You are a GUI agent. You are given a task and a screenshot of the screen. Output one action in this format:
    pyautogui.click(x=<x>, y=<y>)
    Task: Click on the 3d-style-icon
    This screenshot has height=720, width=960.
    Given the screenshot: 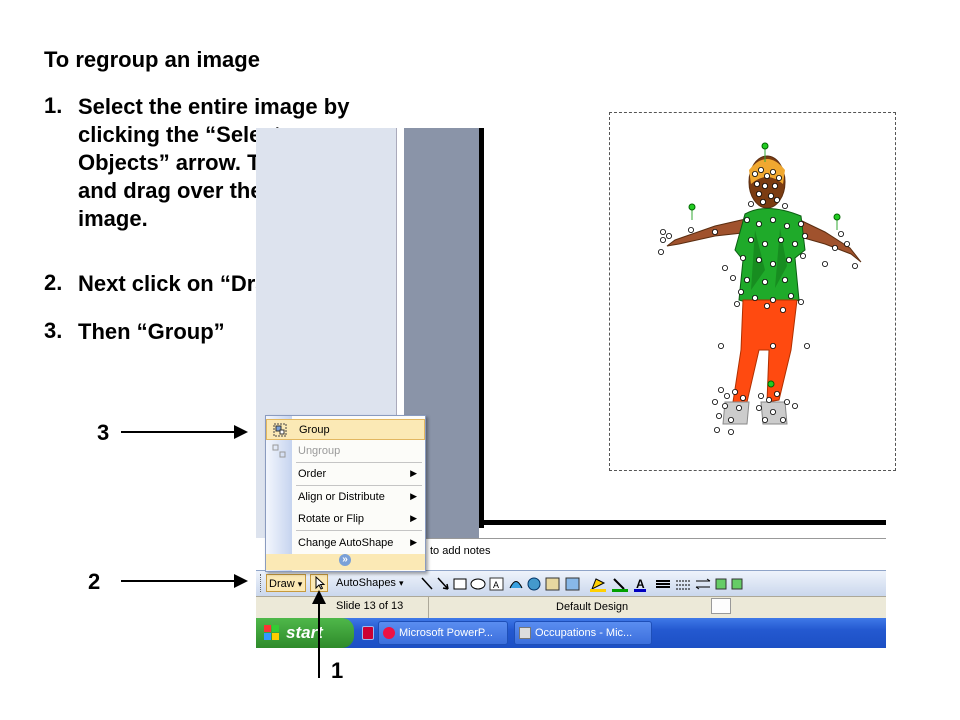 What is the action you would take?
    pyautogui.click(x=737, y=584)
    